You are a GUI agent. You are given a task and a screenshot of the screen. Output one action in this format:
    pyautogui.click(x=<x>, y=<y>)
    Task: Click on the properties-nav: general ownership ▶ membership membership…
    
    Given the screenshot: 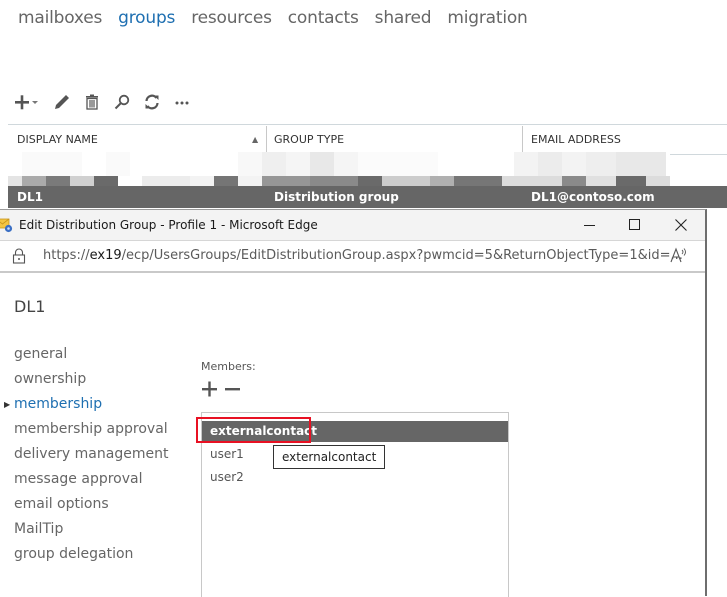 What is the action you would take?
    pyautogui.click(x=86, y=454)
    